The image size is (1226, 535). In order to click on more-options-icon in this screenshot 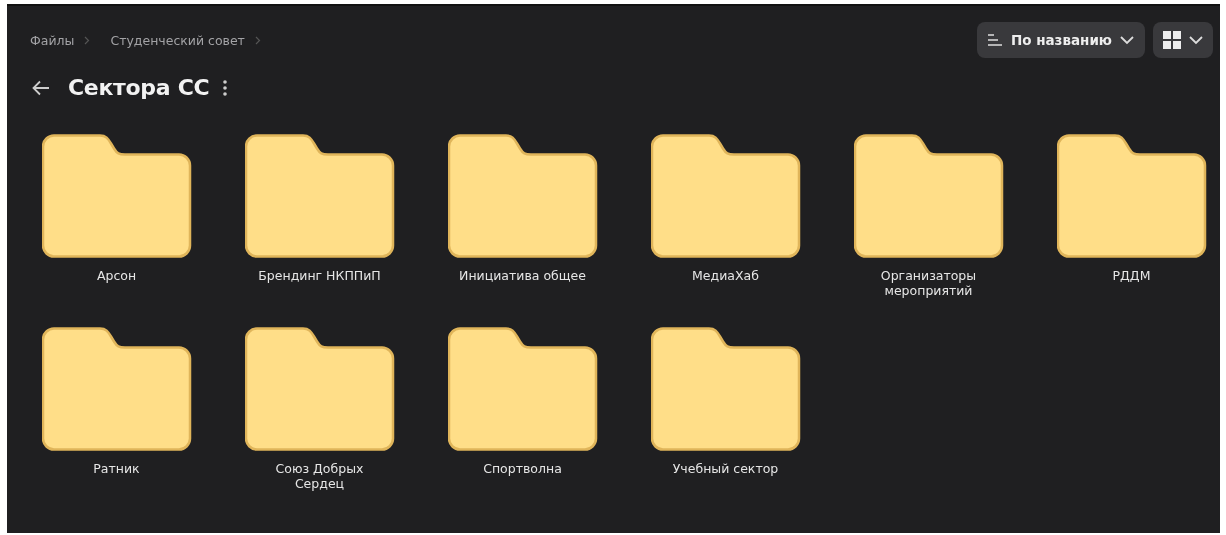, I will do `click(225, 87)`.